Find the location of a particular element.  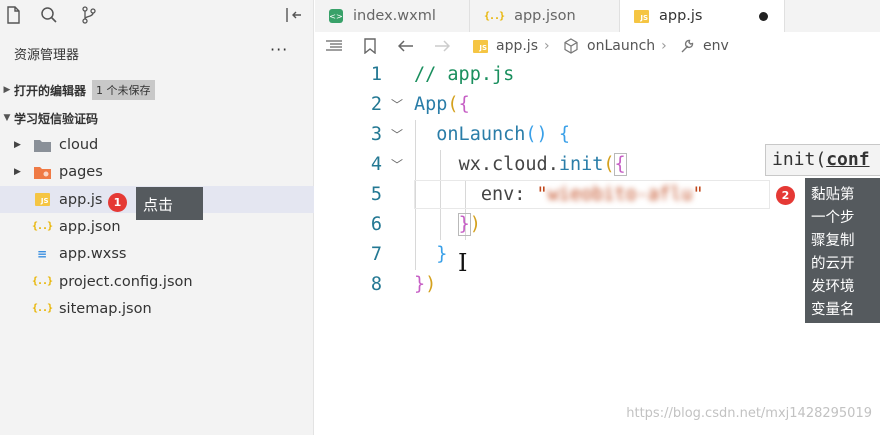

line-number: 4 is located at coordinates (376, 164).